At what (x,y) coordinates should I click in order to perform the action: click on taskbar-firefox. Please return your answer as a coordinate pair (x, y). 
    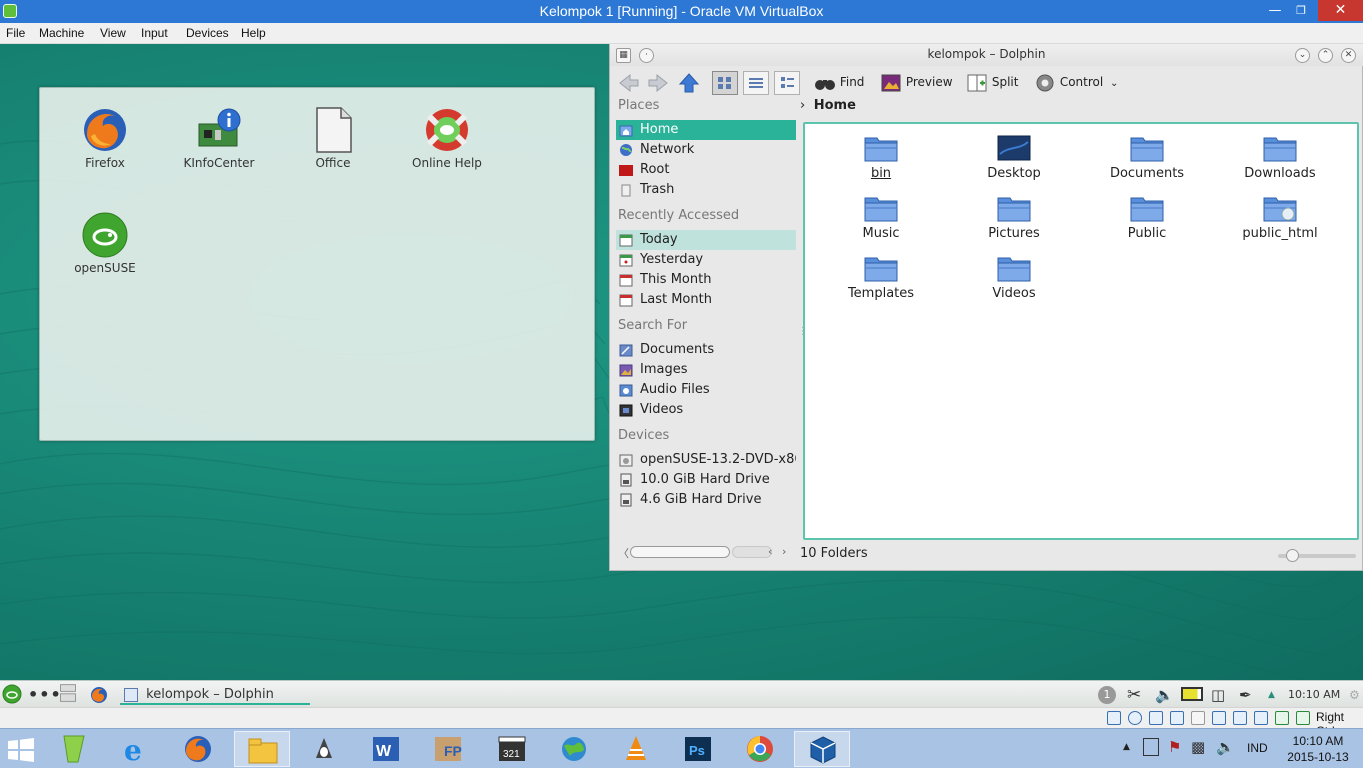
    Looking at the image, I should click on (198, 749).